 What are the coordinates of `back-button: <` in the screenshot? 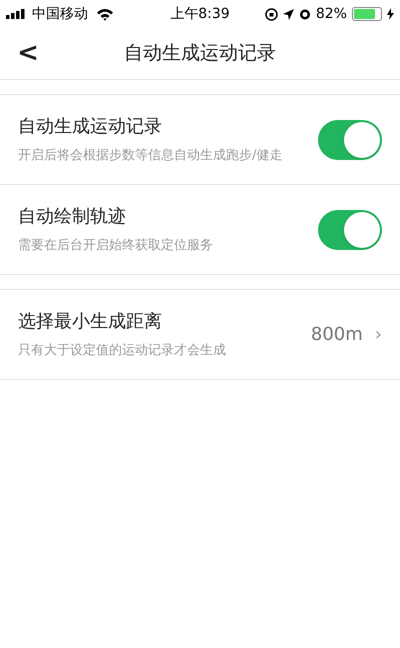 It's located at (28, 53).